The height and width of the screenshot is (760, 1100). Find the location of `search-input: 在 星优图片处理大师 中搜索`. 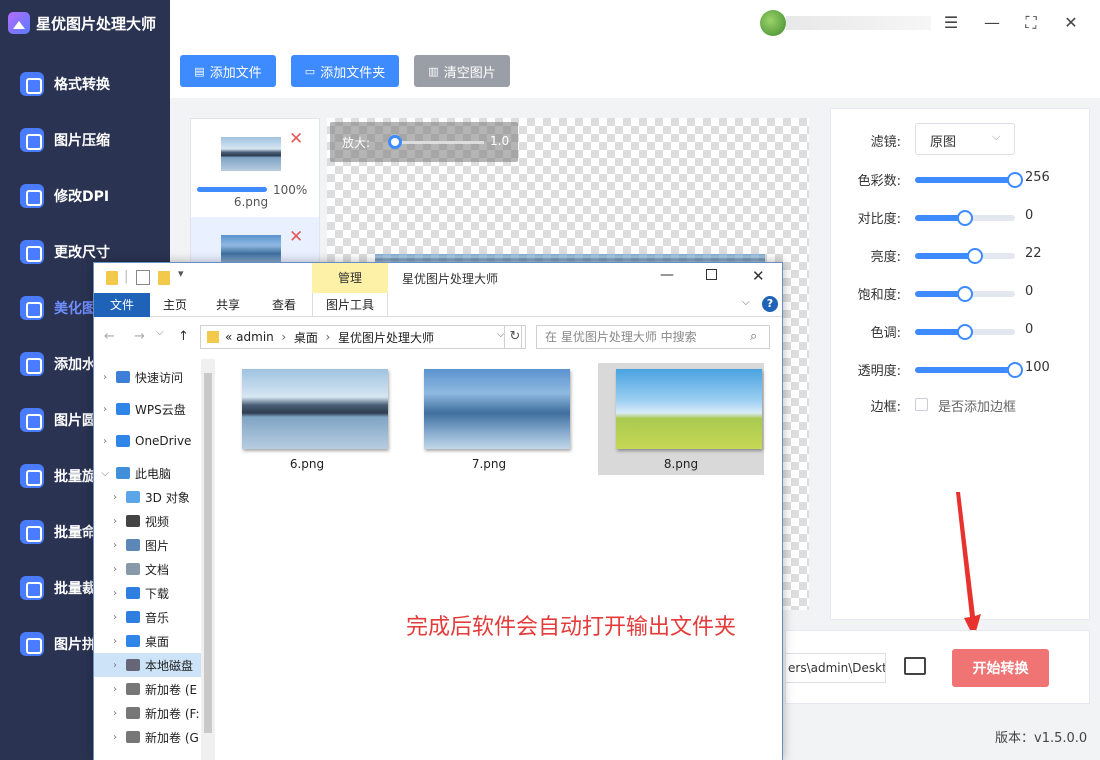

search-input: 在 星优图片处理大师 中搜索 is located at coordinates (653, 337).